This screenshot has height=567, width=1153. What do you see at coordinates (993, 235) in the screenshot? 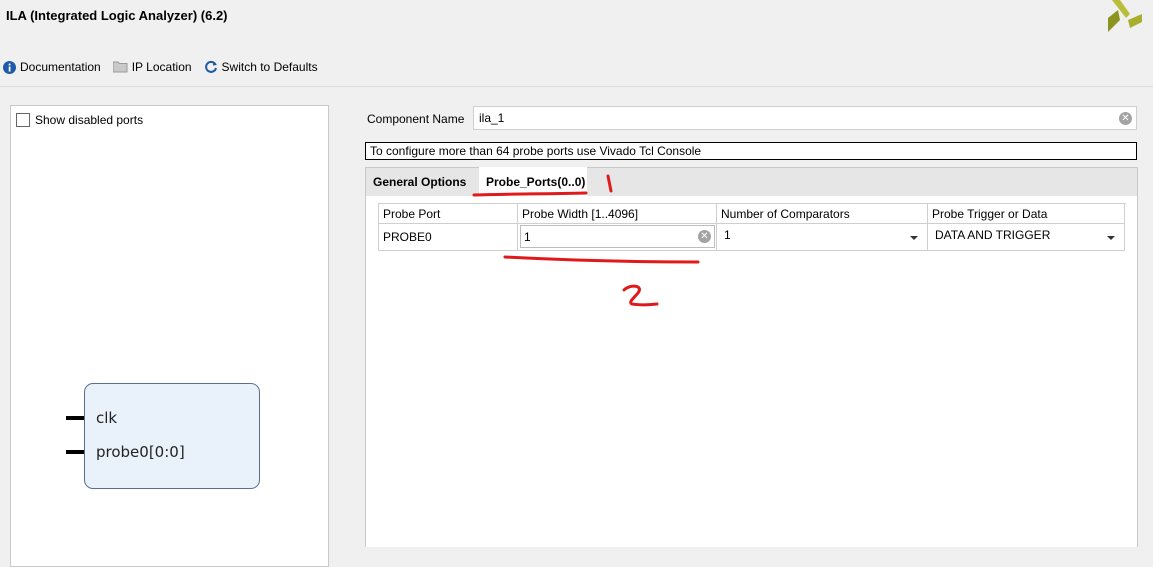
I see `trigger-value: DATA AND TRIGGER` at bounding box center [993, 235].